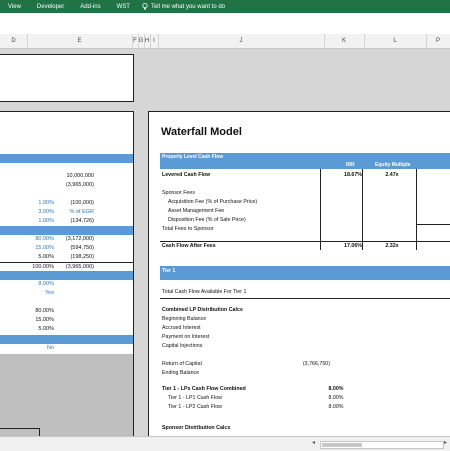  I want to click on tab-wst: WST, so click(123, 7).